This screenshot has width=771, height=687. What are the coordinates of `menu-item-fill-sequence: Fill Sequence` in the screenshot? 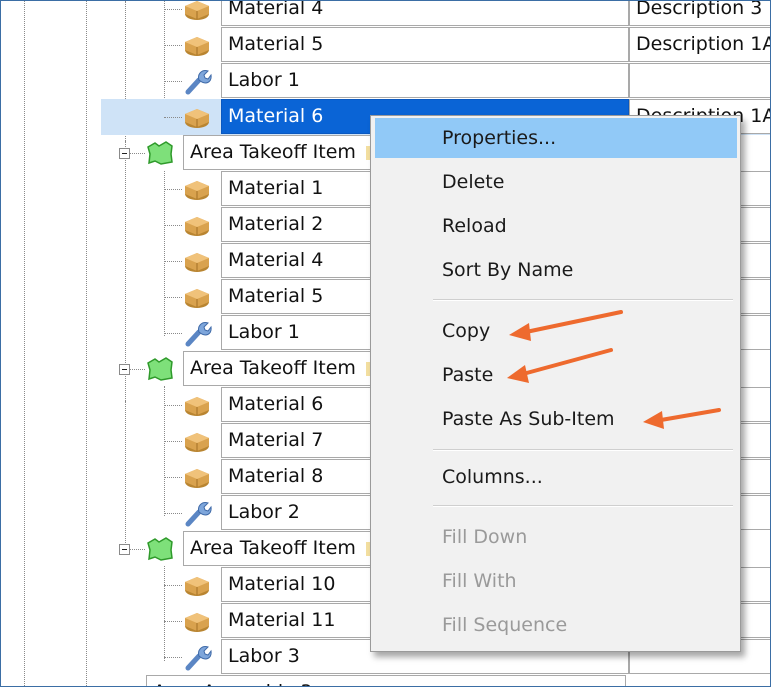 It's located at (505, 625).